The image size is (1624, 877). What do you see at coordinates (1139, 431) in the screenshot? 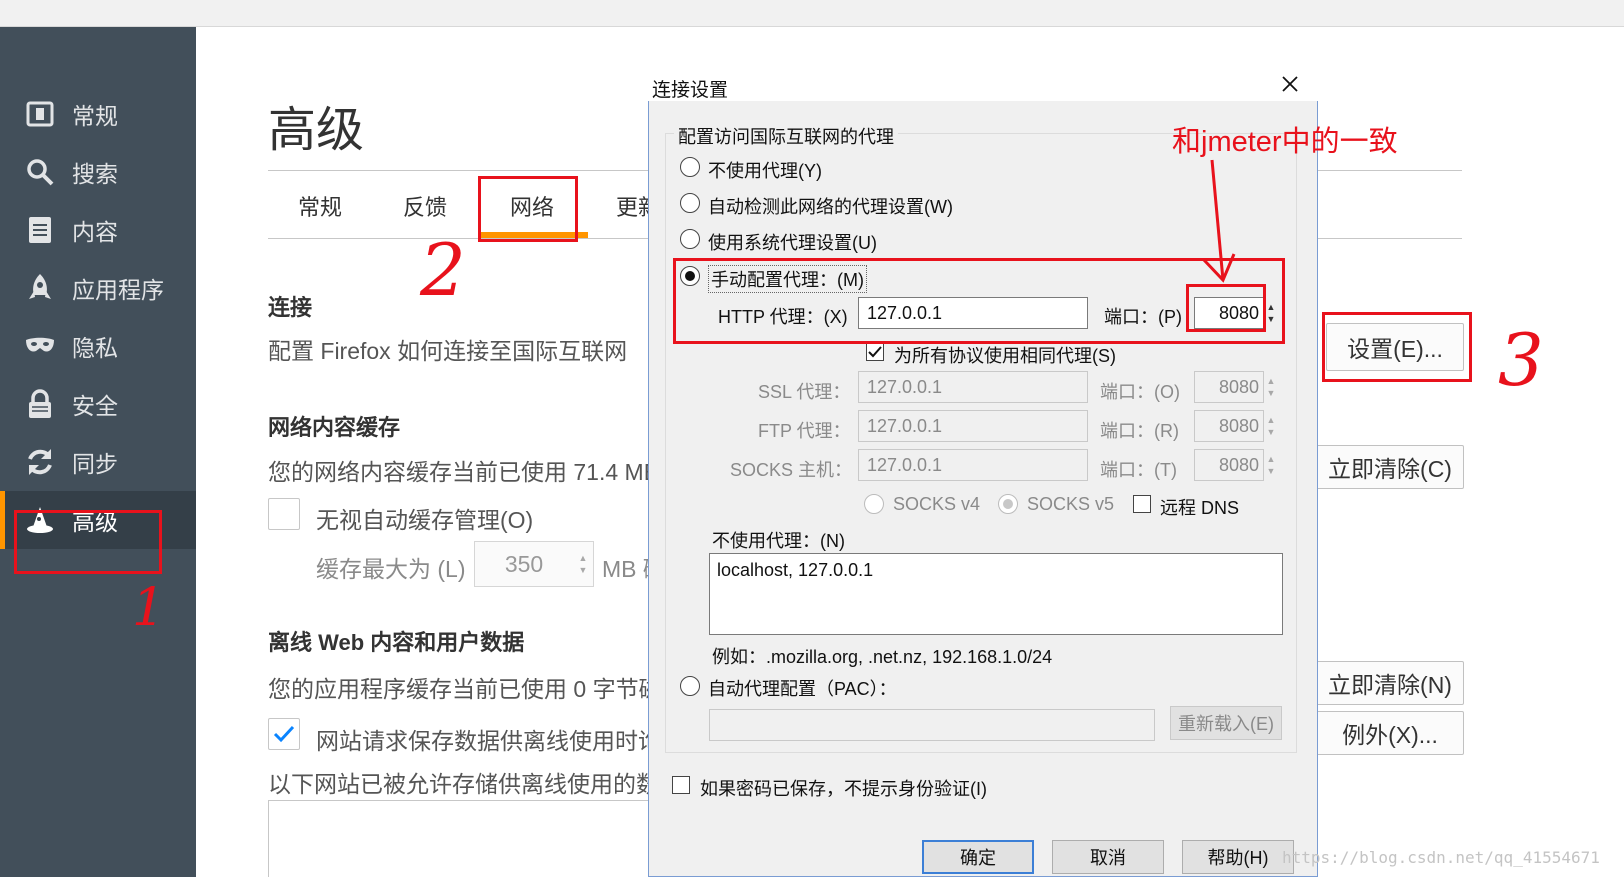
I see `ftp-port-label: 端口：(R)` at bounding box center [1139, 431].